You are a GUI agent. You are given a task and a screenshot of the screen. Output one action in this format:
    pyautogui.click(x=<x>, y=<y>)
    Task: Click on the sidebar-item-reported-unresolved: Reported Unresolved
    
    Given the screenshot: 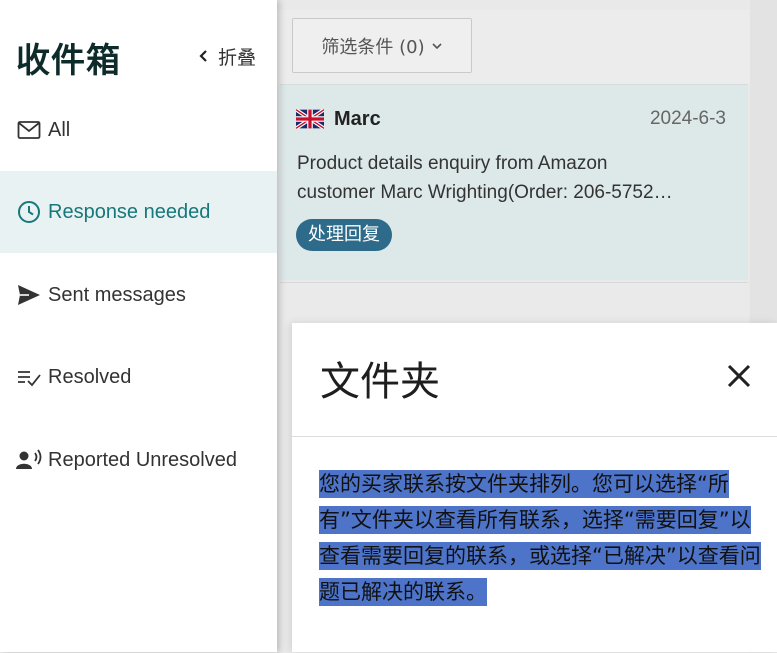 What is the action you would take?
    pyautogui.click(x=138, y=460)
    